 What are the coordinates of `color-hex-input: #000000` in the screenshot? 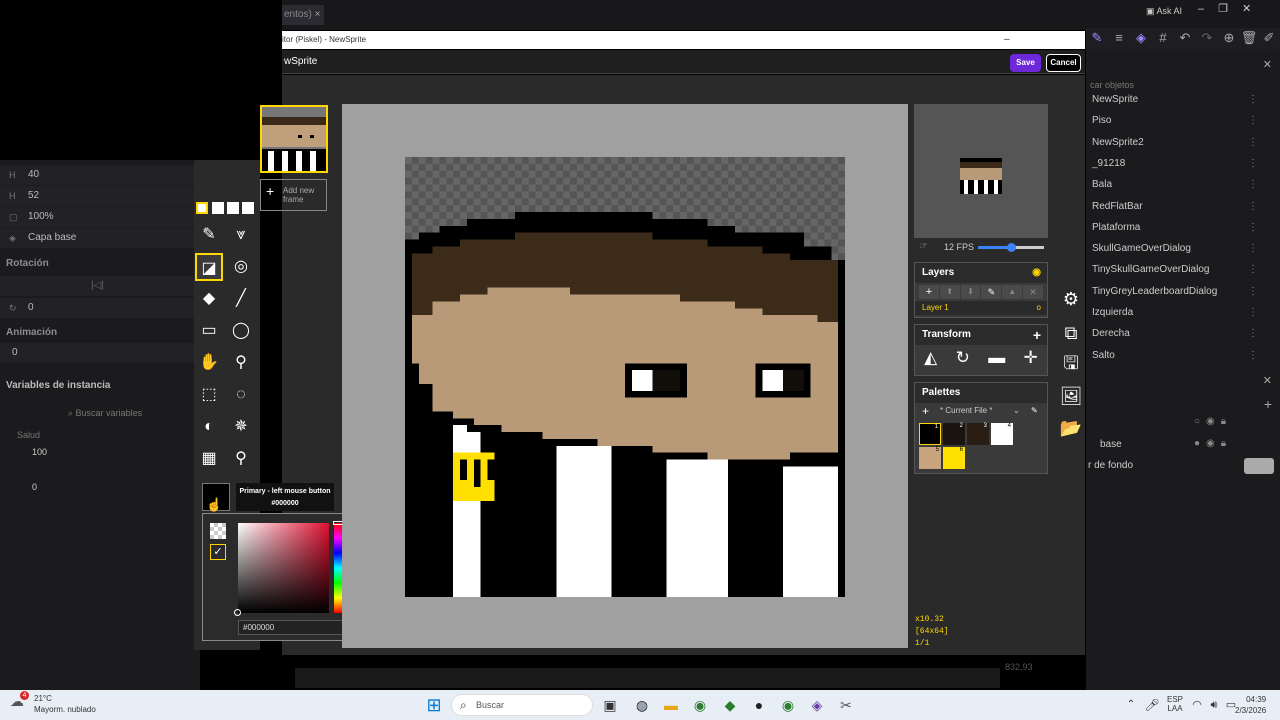 It's located at (295, 627).